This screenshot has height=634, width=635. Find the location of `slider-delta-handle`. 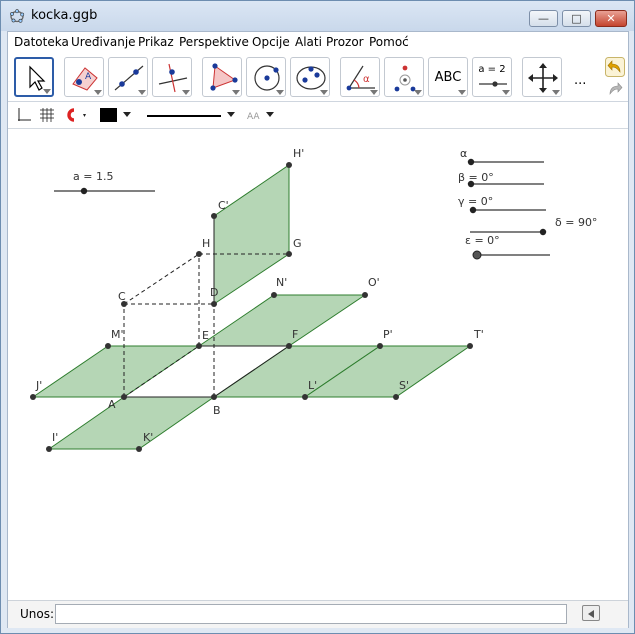

slider-delta-handle is located at coordinates (543, 232).